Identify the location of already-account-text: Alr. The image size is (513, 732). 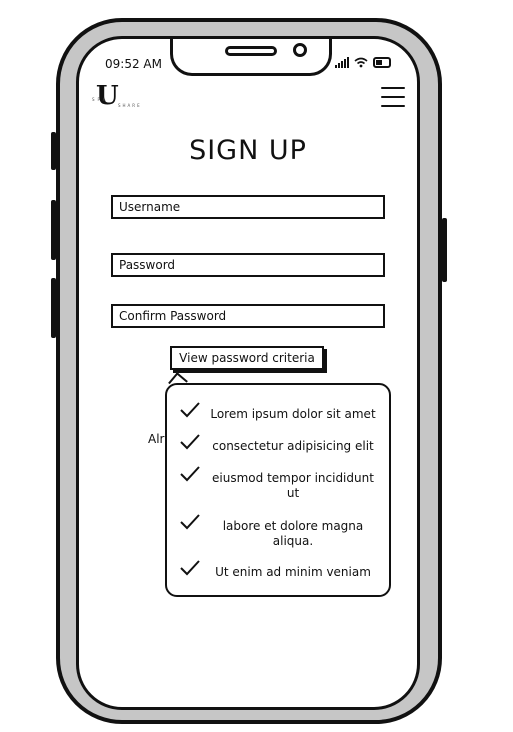
(156, 439).